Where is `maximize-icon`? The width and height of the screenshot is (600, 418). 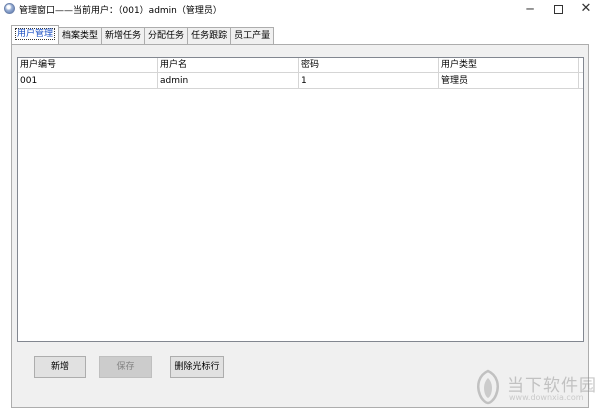 maximize-icon is located at coordinates (558, 9).